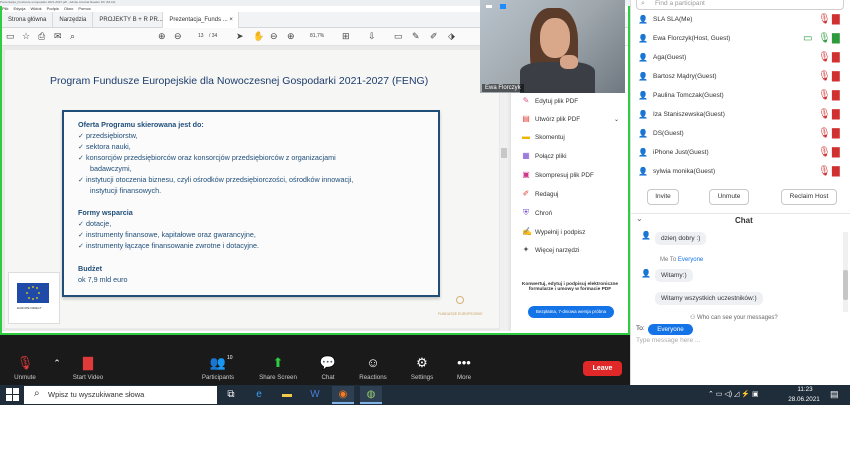 Image resolution: width=850 pixels, height=450 pixels. What do you see at coordinates (178, 36) in the screenshot?
I see `page-down-icon: ⊖` at bounding box center [178, 36].